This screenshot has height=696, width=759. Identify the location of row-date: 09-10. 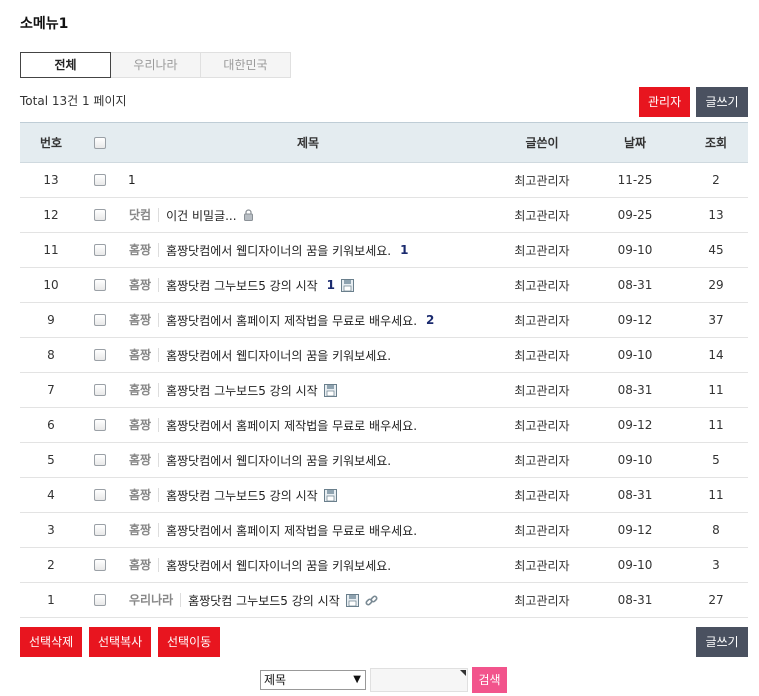
(635, 355).